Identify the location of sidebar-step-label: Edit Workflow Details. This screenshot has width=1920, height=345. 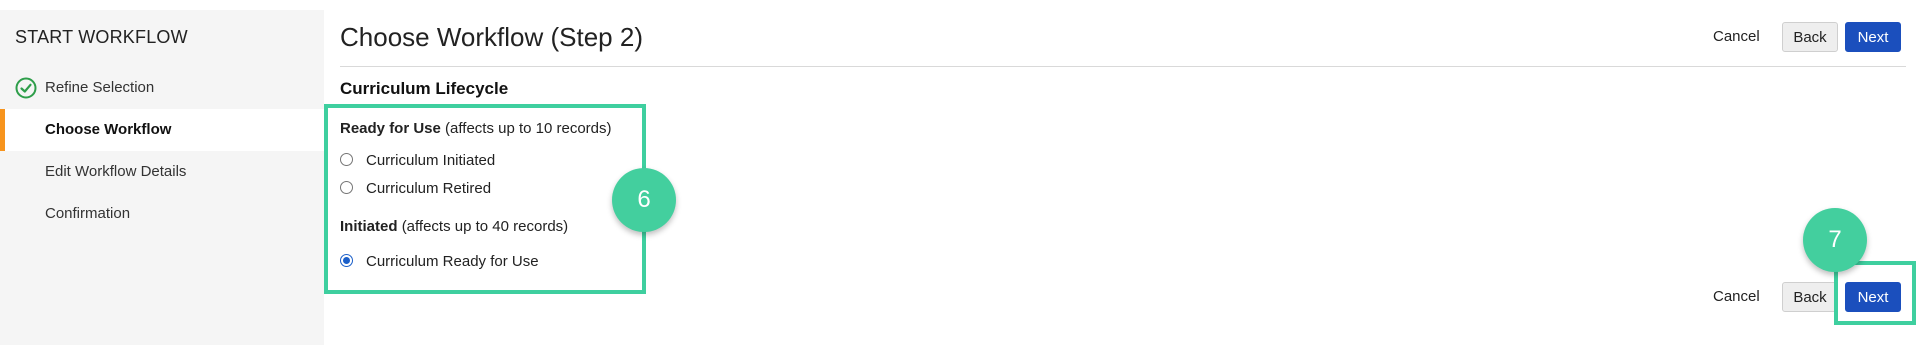
(116, 171).